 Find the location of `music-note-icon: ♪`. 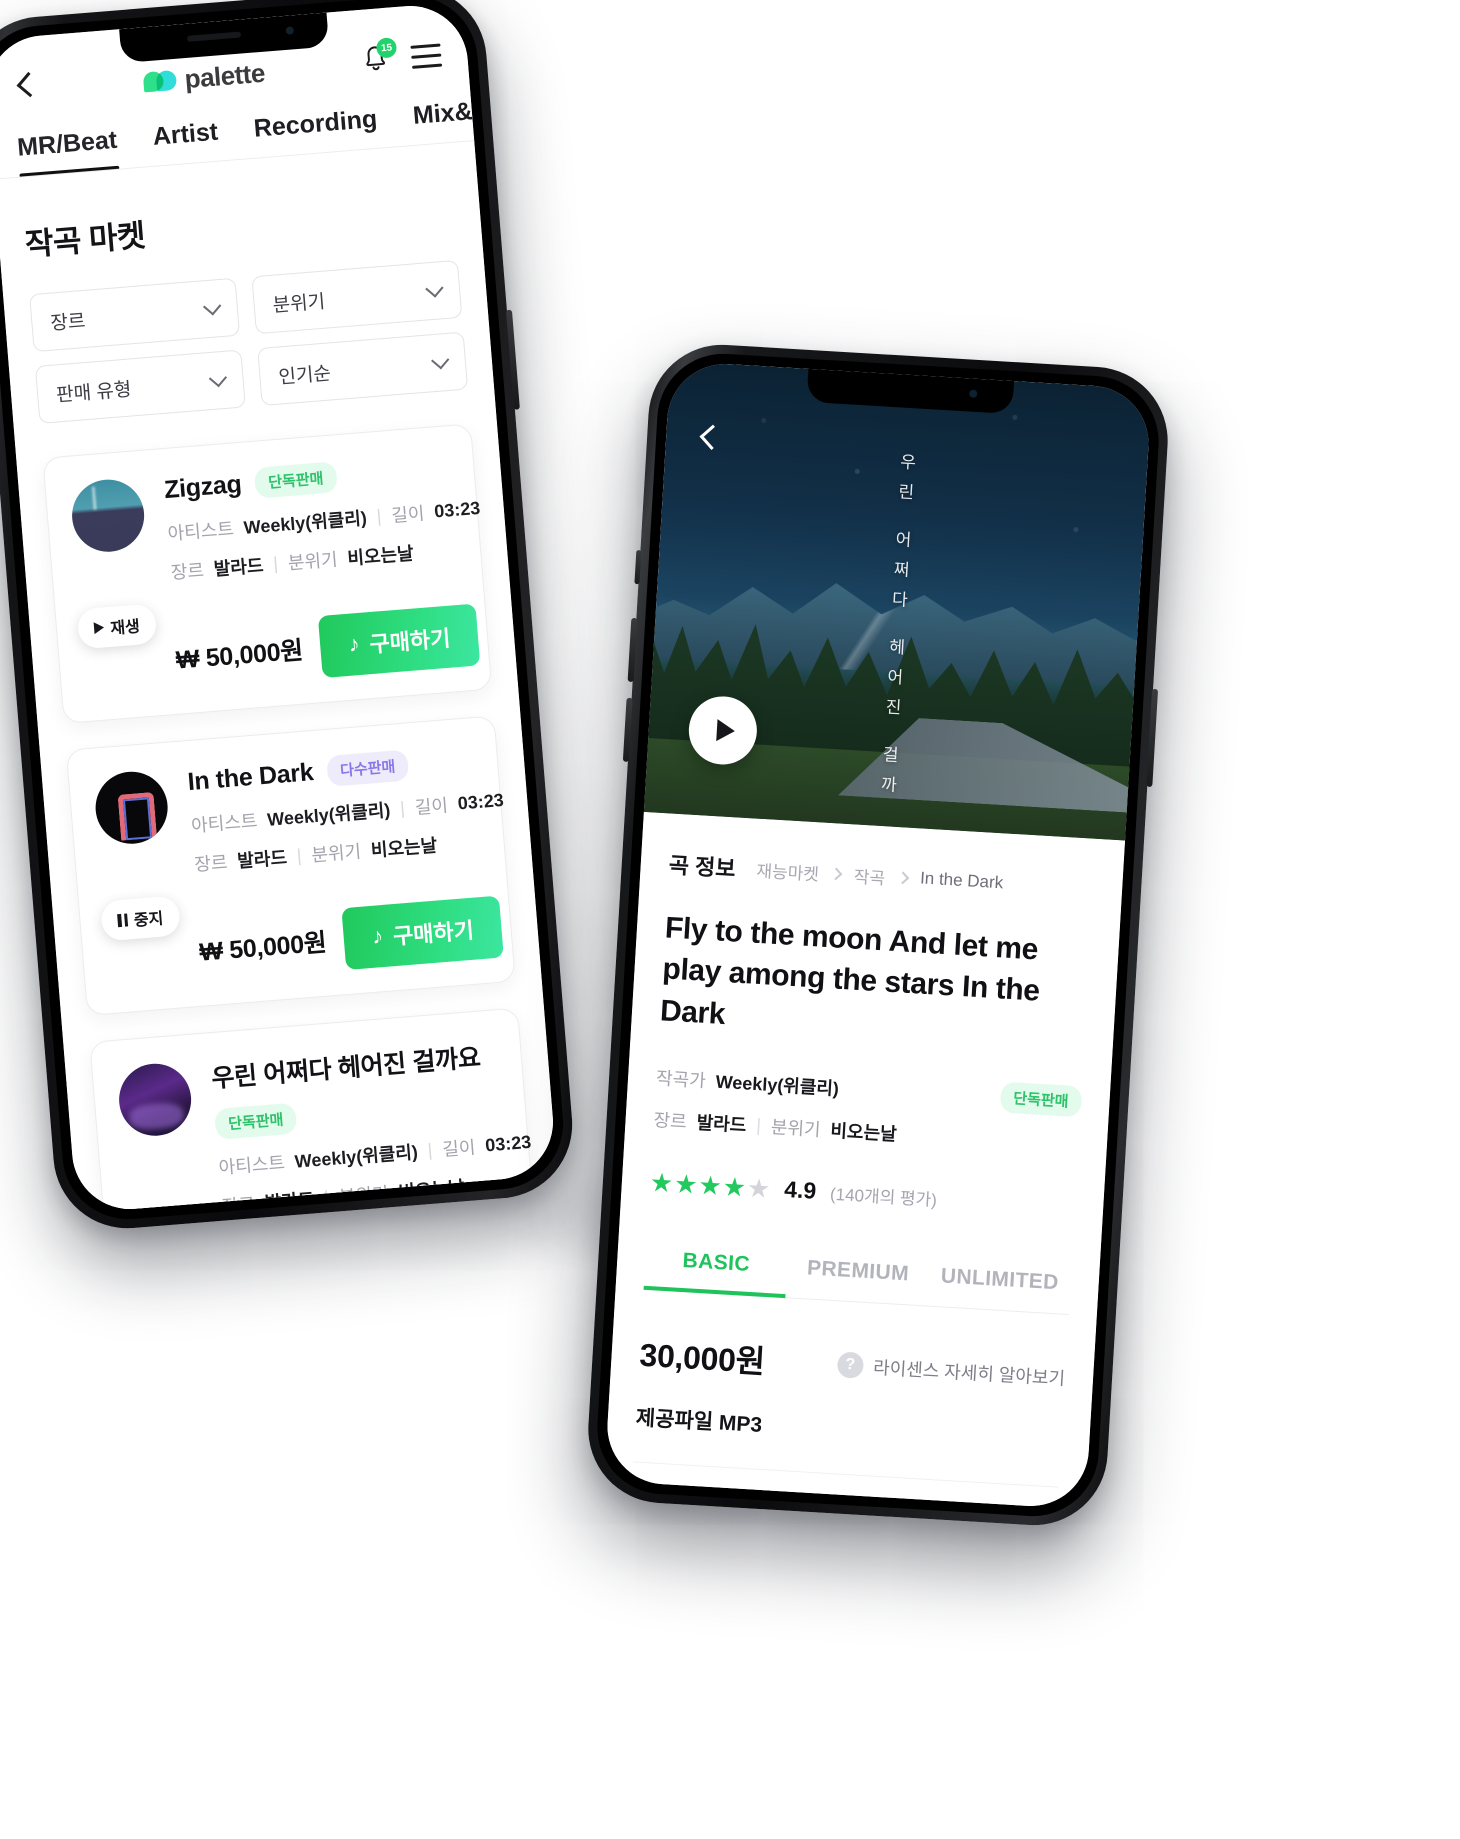

music-note-icon: ♪ is located at coordinates (354, 643).